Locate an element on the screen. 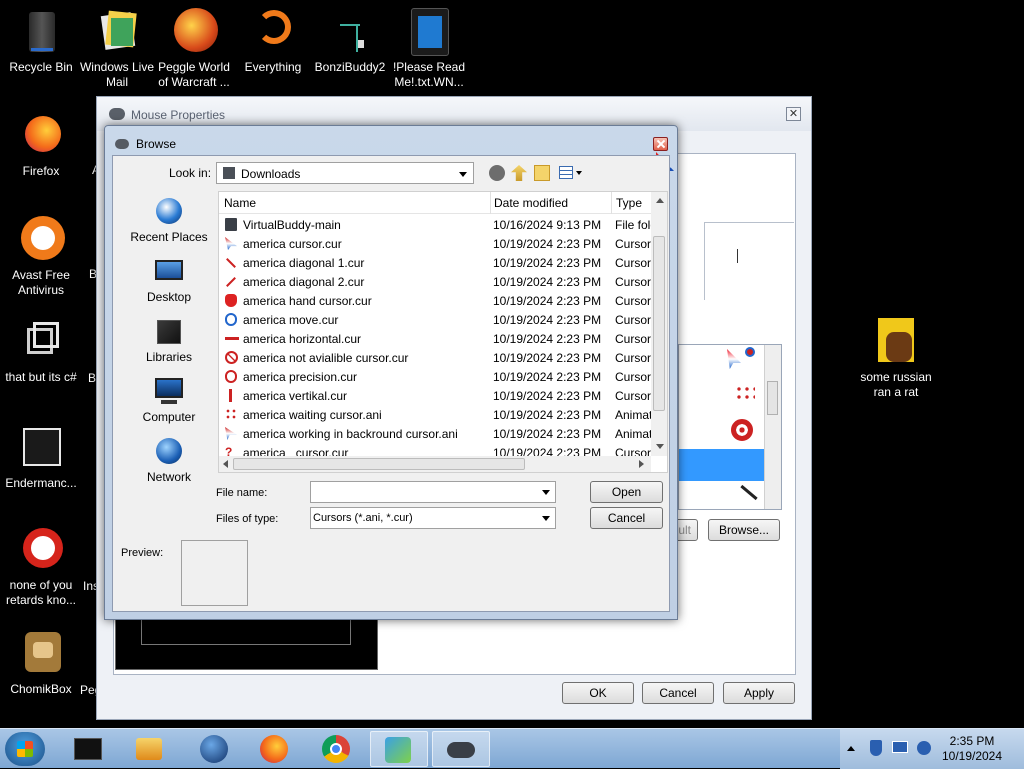 This screenshot has width=1024, height=769. scroll-right-icon is located at coordinates (641, 464).